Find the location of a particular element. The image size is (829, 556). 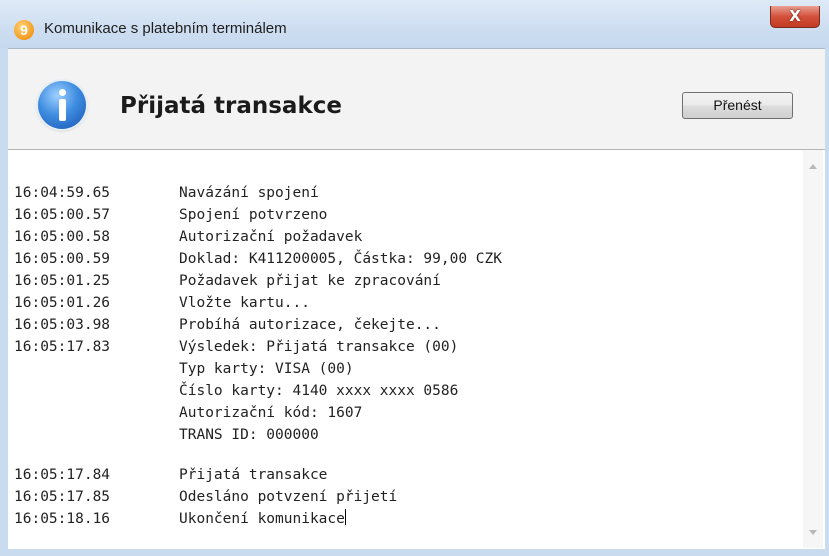

log-line: 16:05:00.57 Spojení potvrzeno is located at coordinates (258, 215).